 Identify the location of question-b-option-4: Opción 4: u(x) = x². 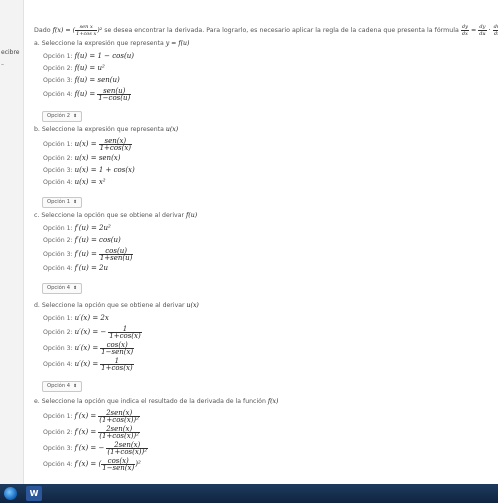
(74, 182).